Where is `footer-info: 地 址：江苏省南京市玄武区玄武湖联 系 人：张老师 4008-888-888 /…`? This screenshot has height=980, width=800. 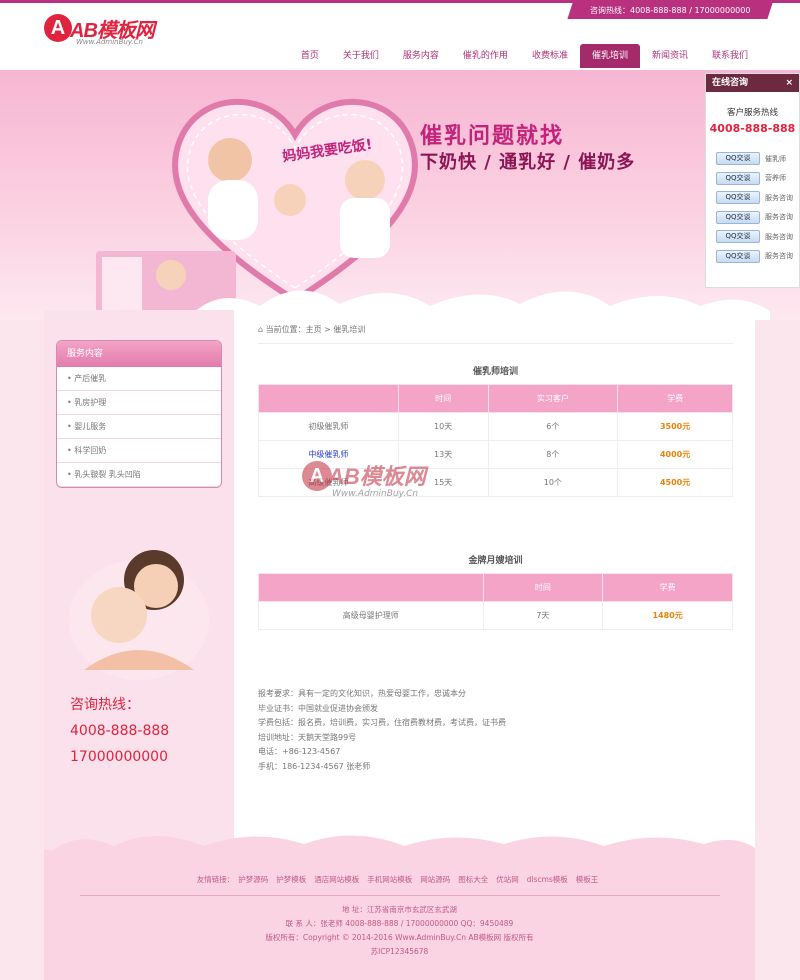 footer-info: 地 址：江苏省南京市玄武区玄武湖联 系 人：张老师 4008-888-888 /… is located at coordinates (399, 931).